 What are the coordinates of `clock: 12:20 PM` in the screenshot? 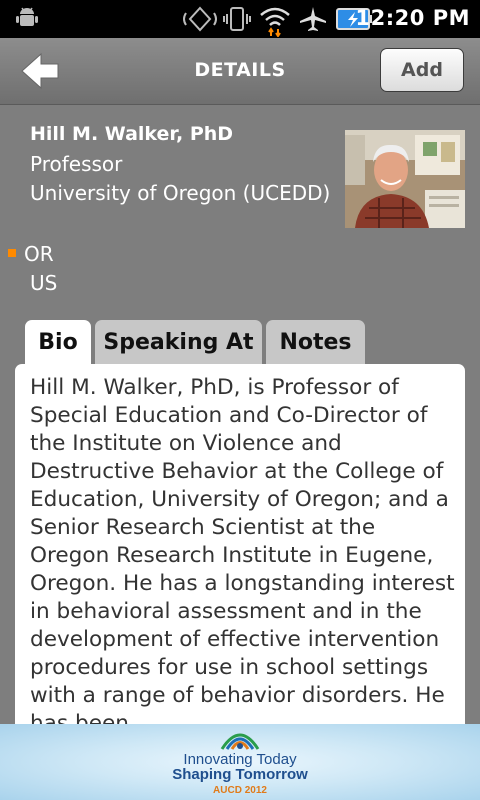 It's located at (412, 18).